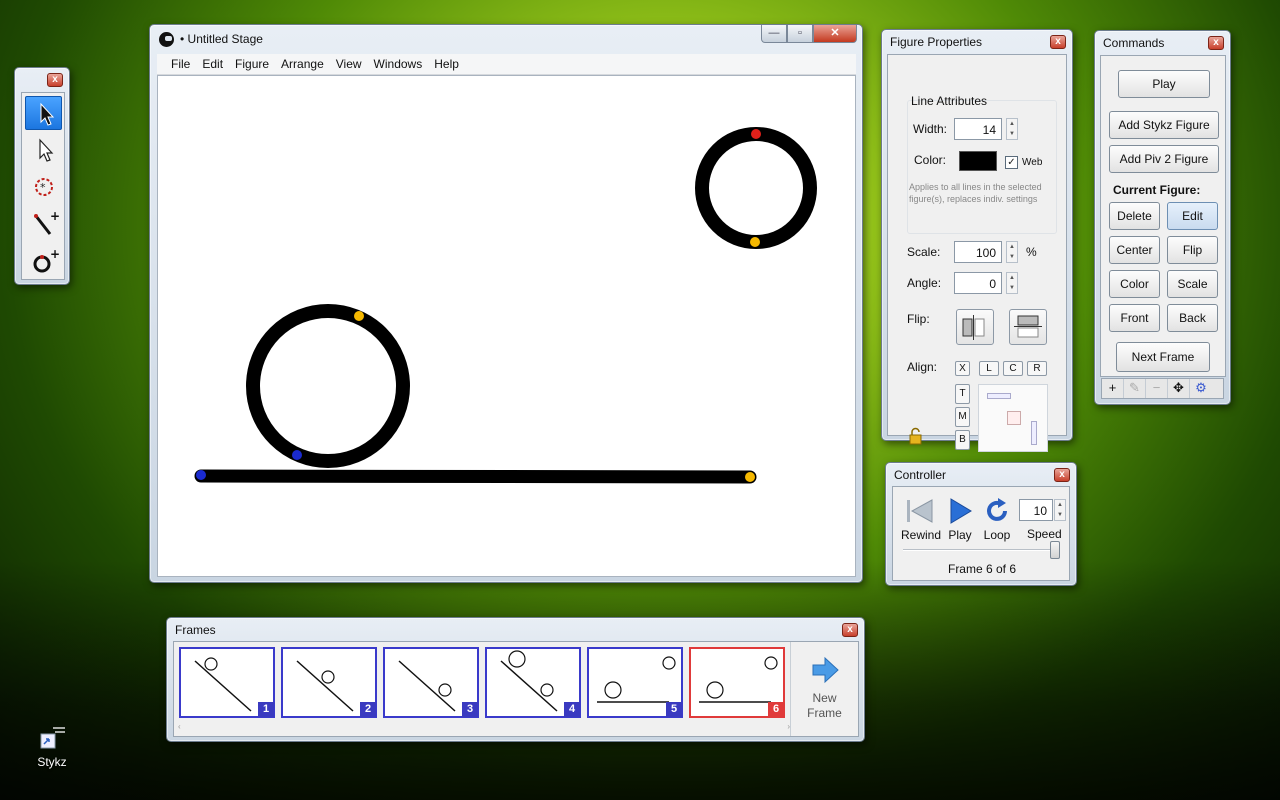  Describe the element at coordinates (1011, 162) in the screenshot. I see `web-checkbox: ✓` at that location.